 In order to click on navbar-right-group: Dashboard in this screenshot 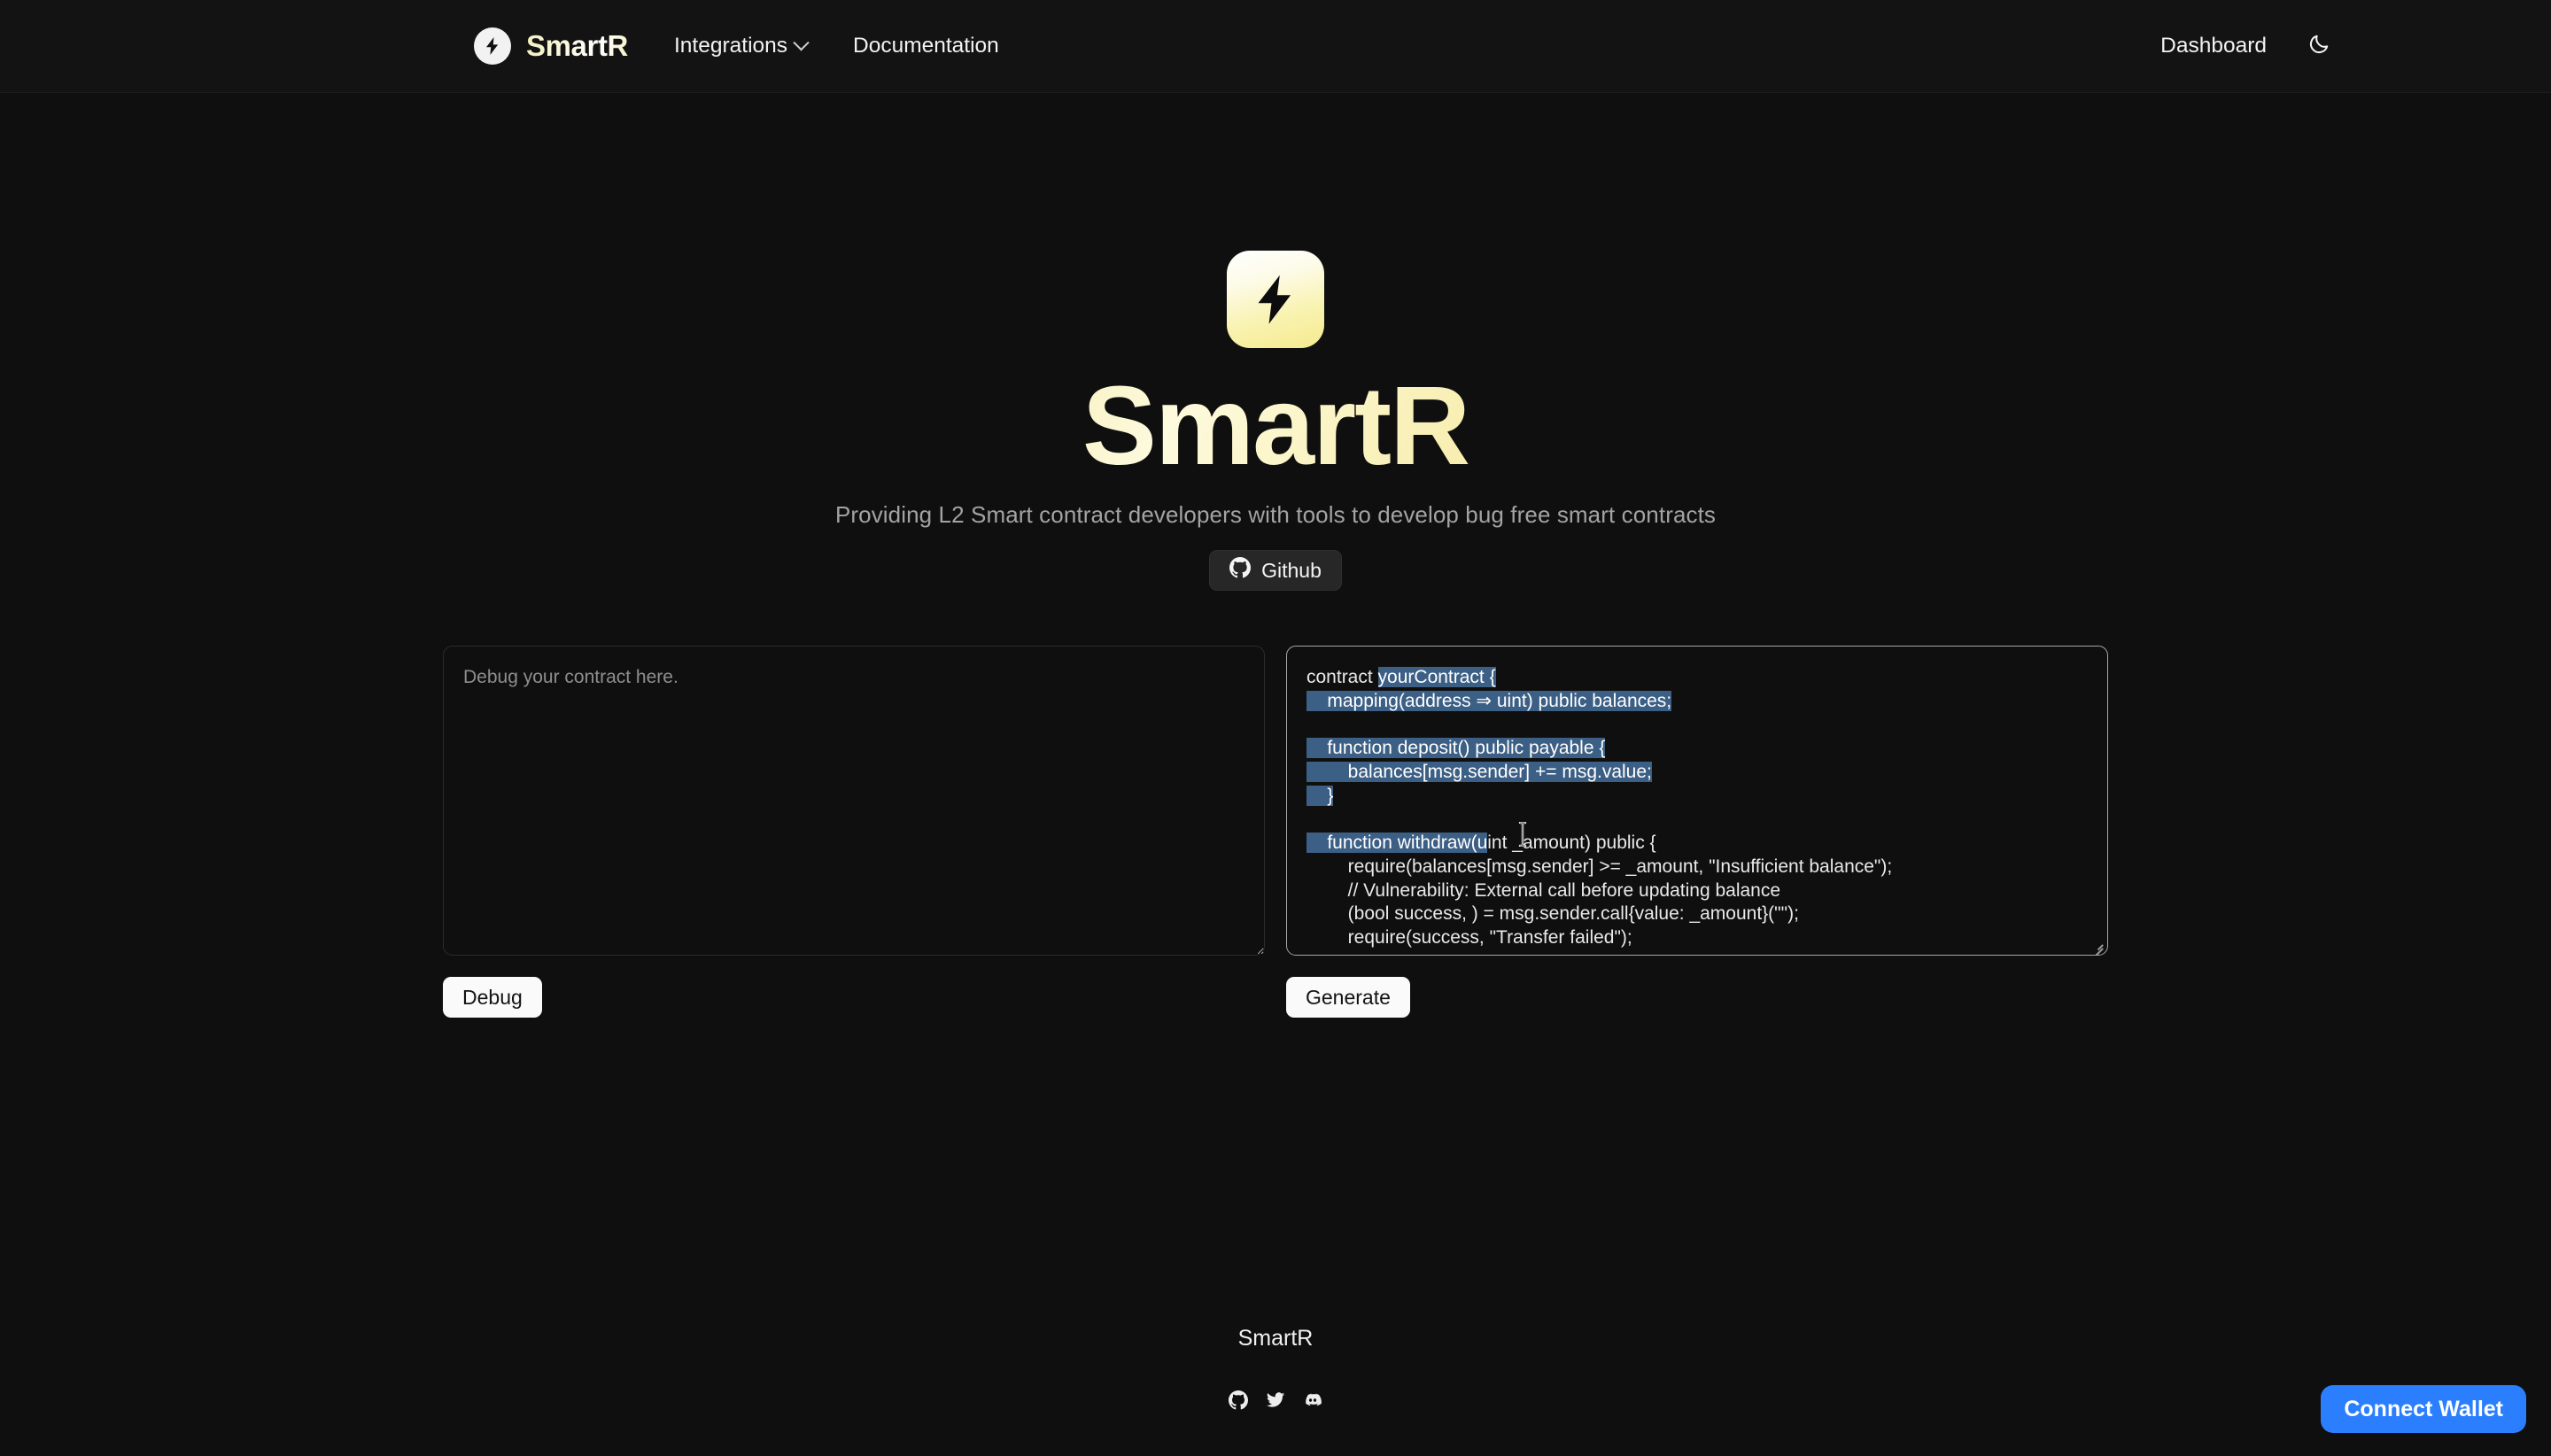, I will do `click(2248, 46)`.